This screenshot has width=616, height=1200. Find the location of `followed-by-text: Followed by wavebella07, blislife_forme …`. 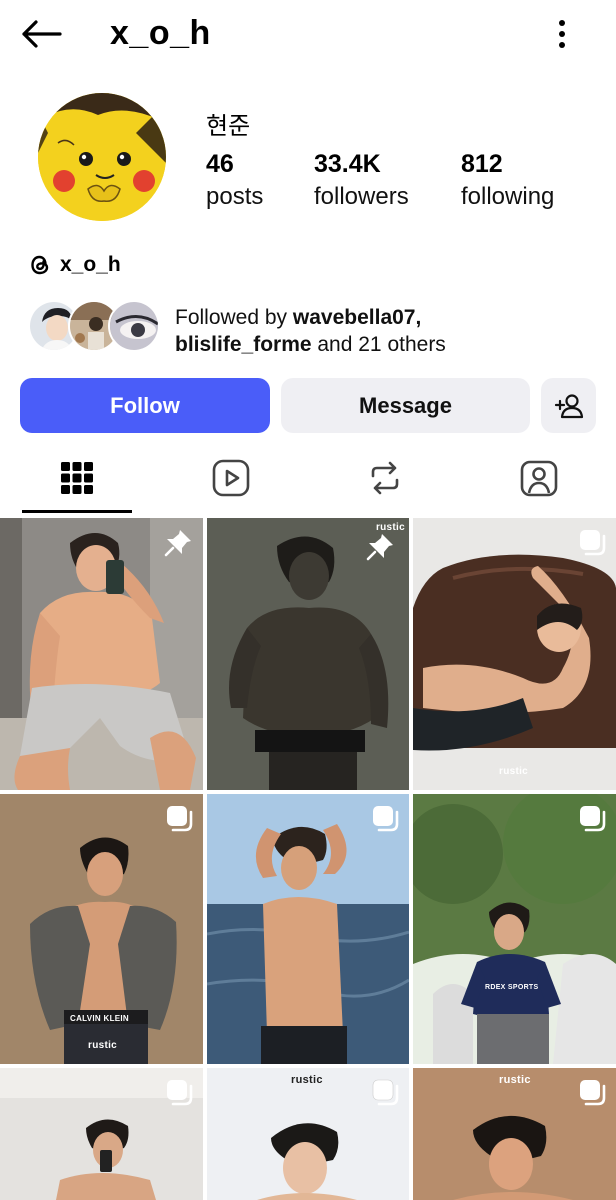

followed-by-text: Followed by wavebella07, blislife_forme … is located at coordinates (310, 331).